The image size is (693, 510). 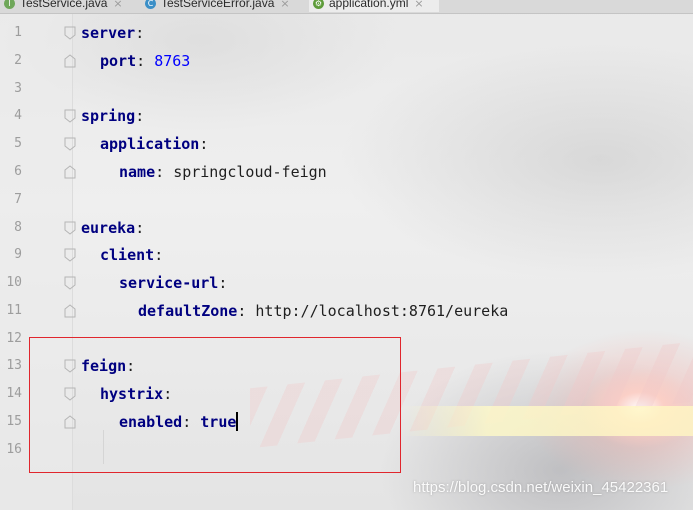 I want to click on code-line-8: eureka:, so click(x=112, y=228).